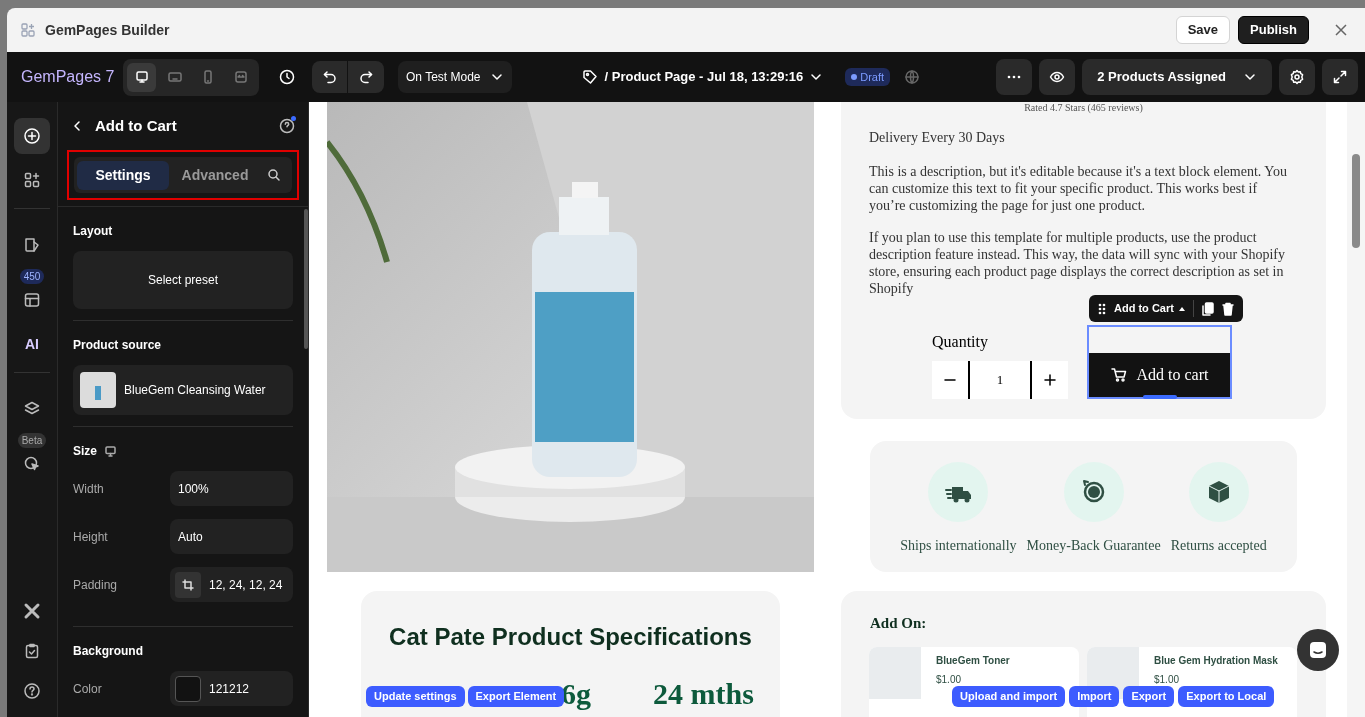 The width and height of the screenshot is (1365, 717). What do you see at coordinates (329, 77) in the screenshot?
I see `undo-icon` at bounding box center [329, 77].